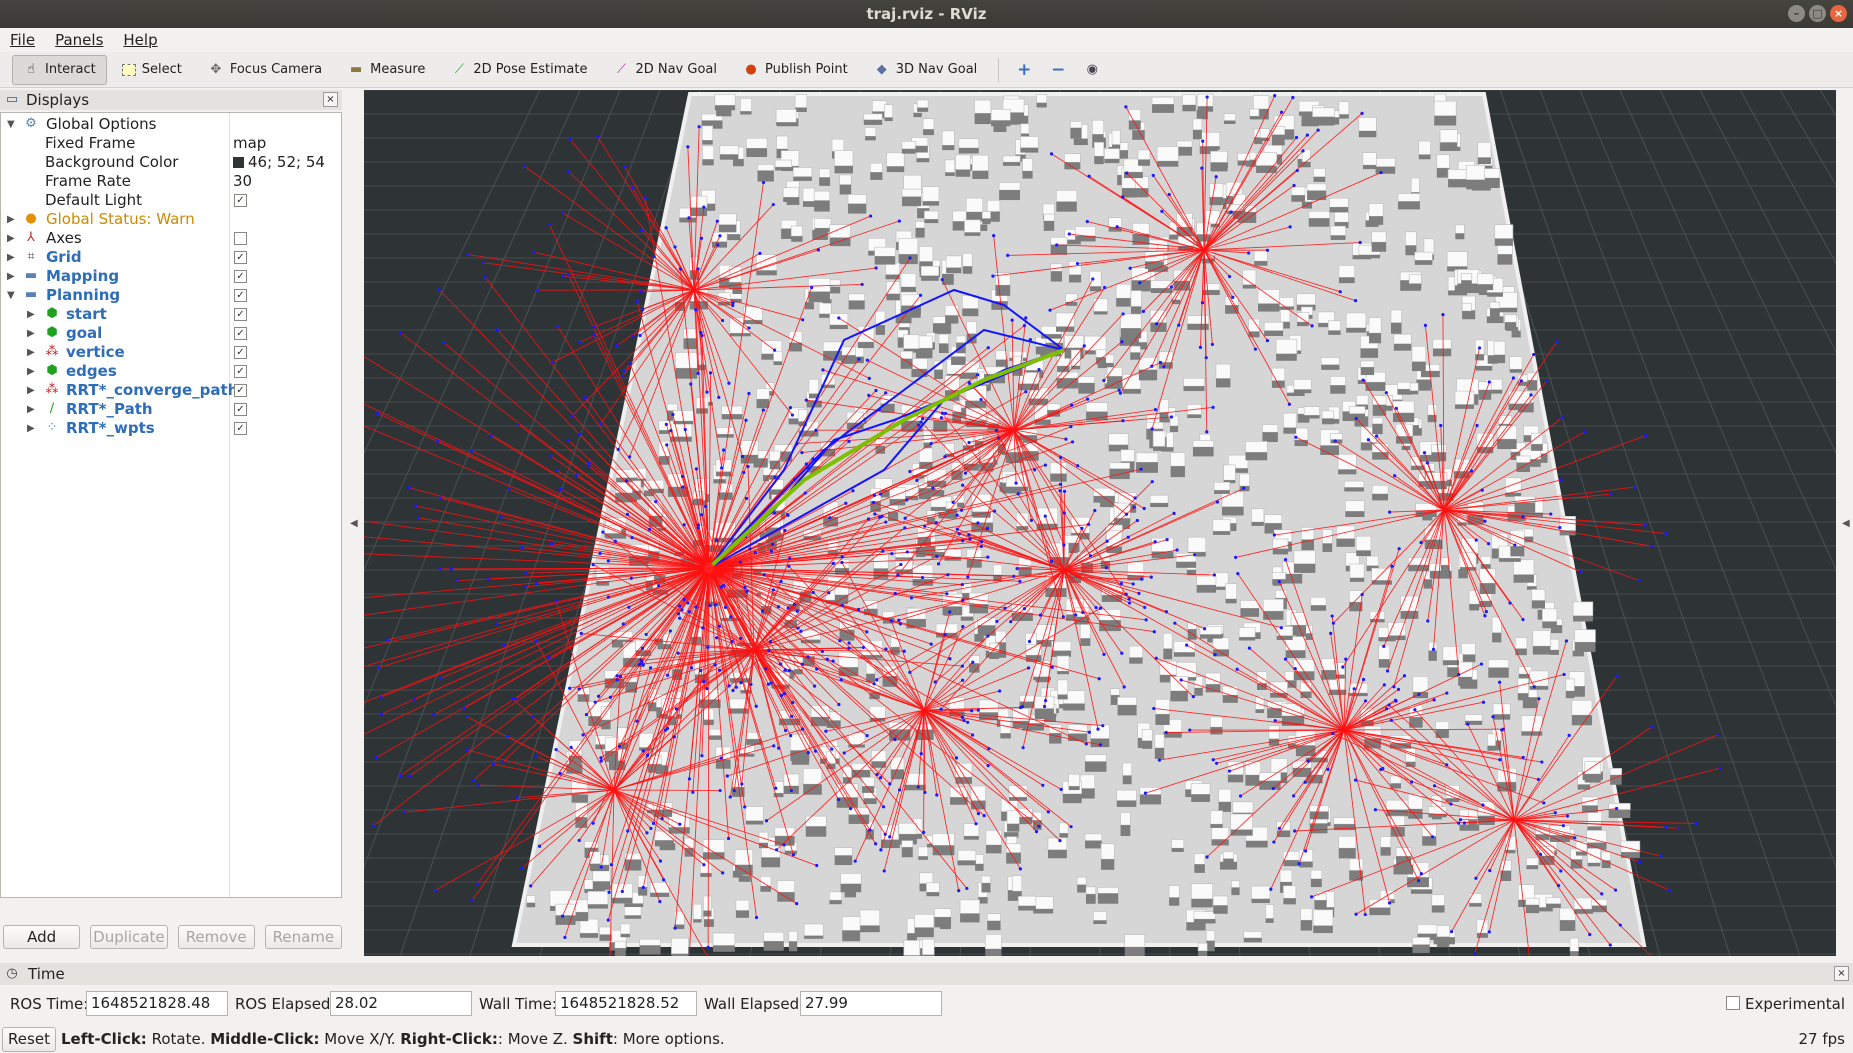  Describe the element at coordinates (240, 390) in the screenshot. I see `converge-paths-checkbox: ✓` at that location.